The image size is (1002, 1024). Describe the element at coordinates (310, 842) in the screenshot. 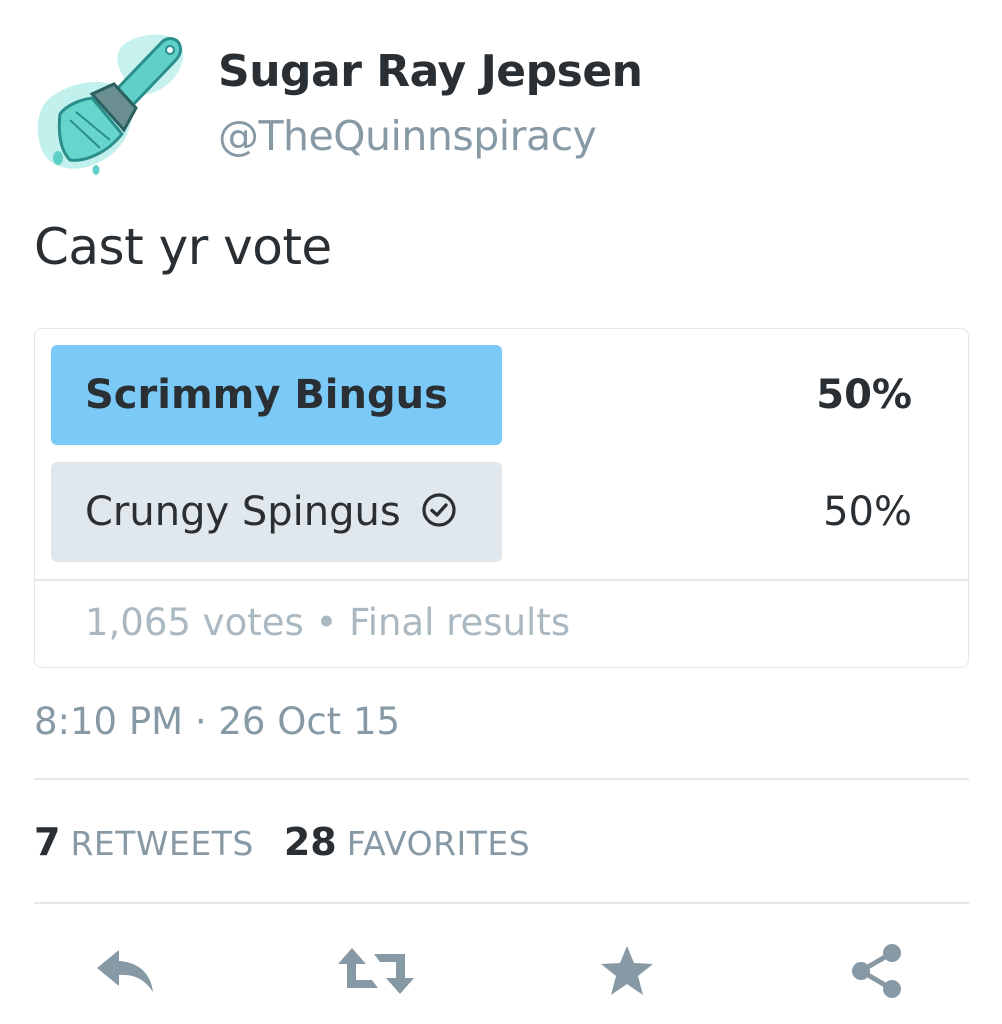

I see `favorites-count: 28` at that location.